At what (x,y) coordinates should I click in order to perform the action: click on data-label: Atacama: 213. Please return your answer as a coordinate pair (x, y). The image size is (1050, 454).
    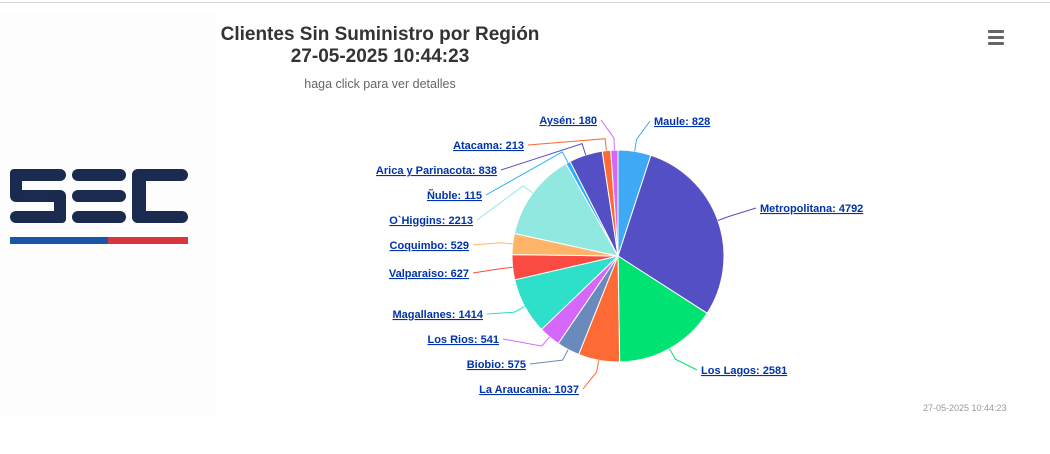
    Looking at the image, I should click on (488, 146).